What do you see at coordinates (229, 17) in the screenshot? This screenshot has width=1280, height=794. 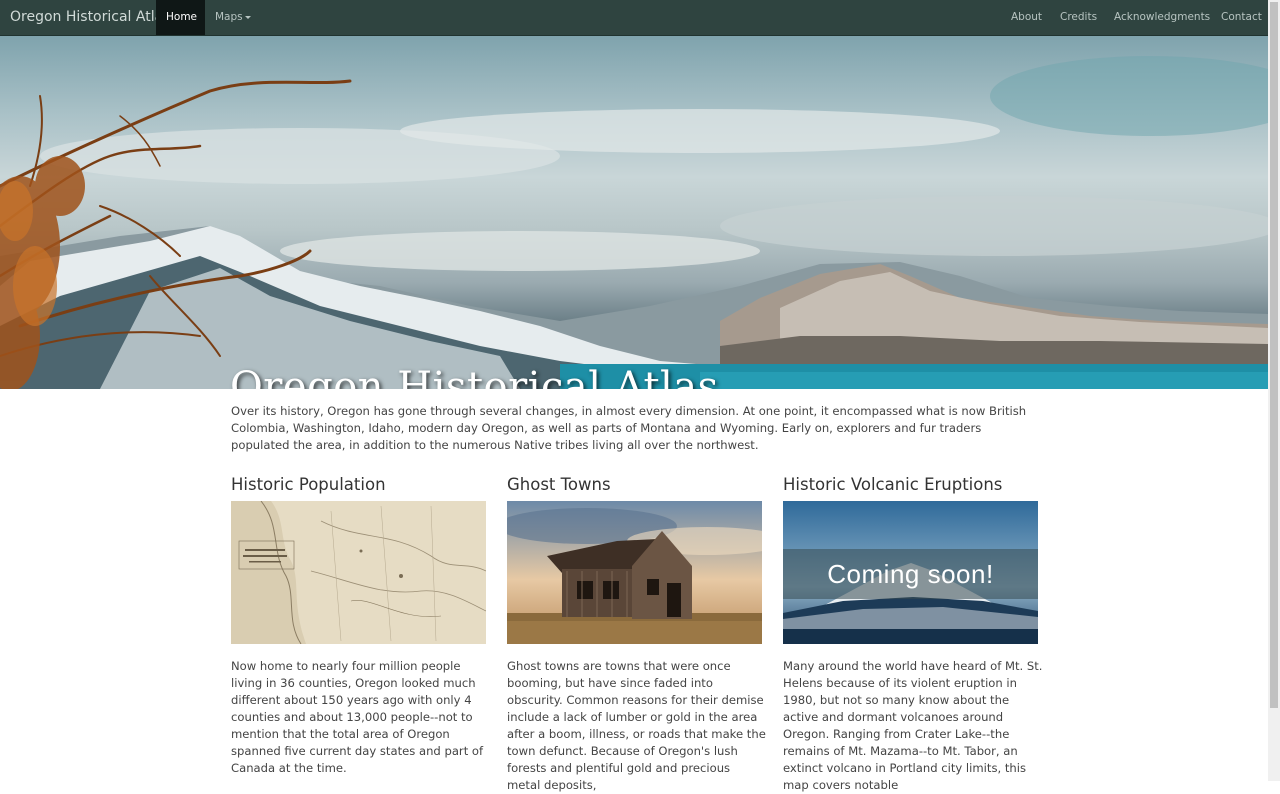 I see `nav-maps-label: Maps` at bounding box center [229, 17].